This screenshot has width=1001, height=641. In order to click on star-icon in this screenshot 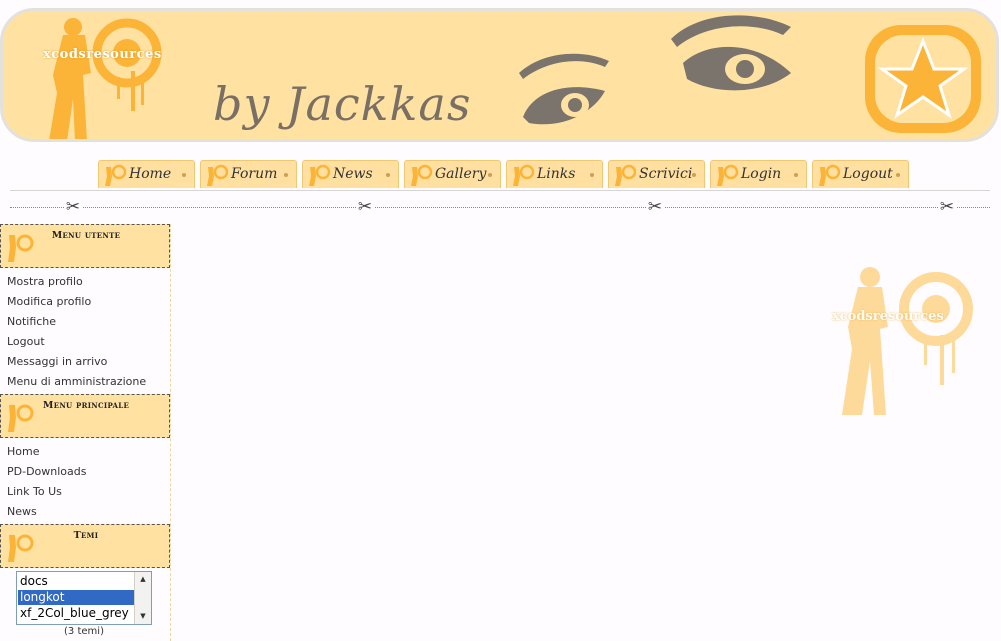, I will do `click(923, 79)`.